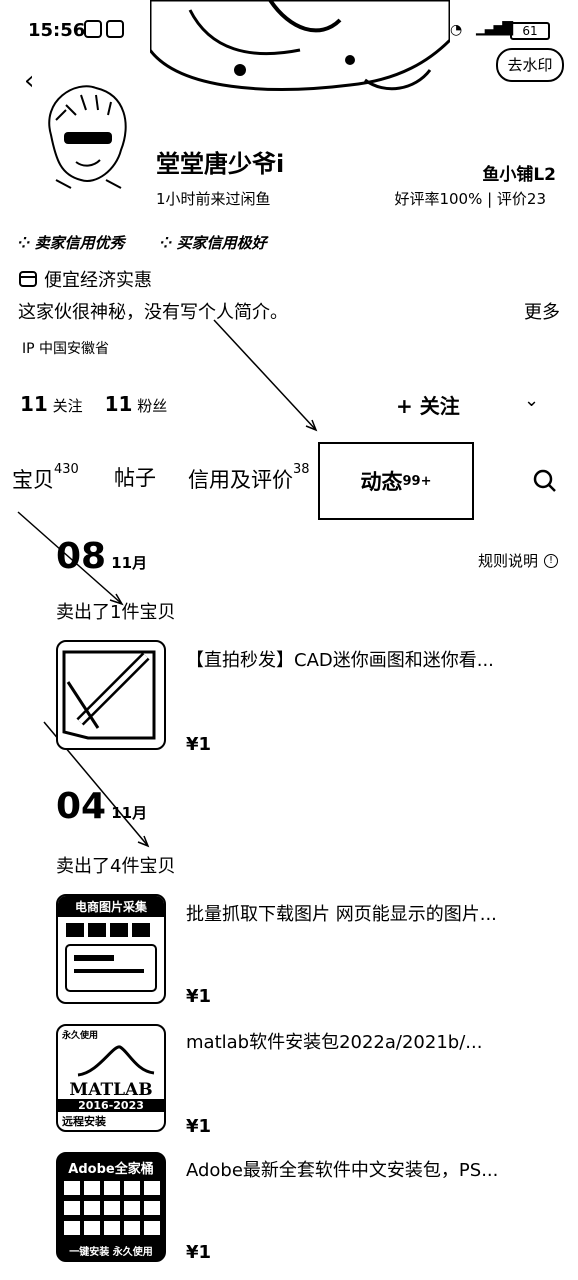  Describe the element at coordinates (66, 349) in the screenshot. I see `ip-location: IP 中国安徽省` at that location.